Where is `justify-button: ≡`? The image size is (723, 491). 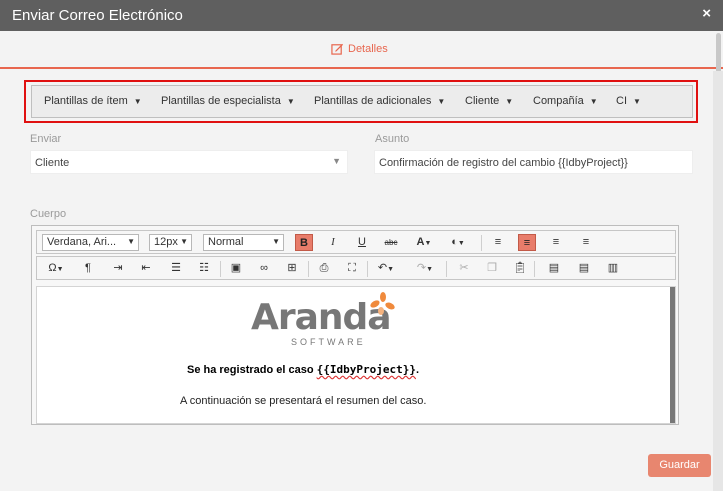
justify-button: ≡ is located at coordinates (586, 242).